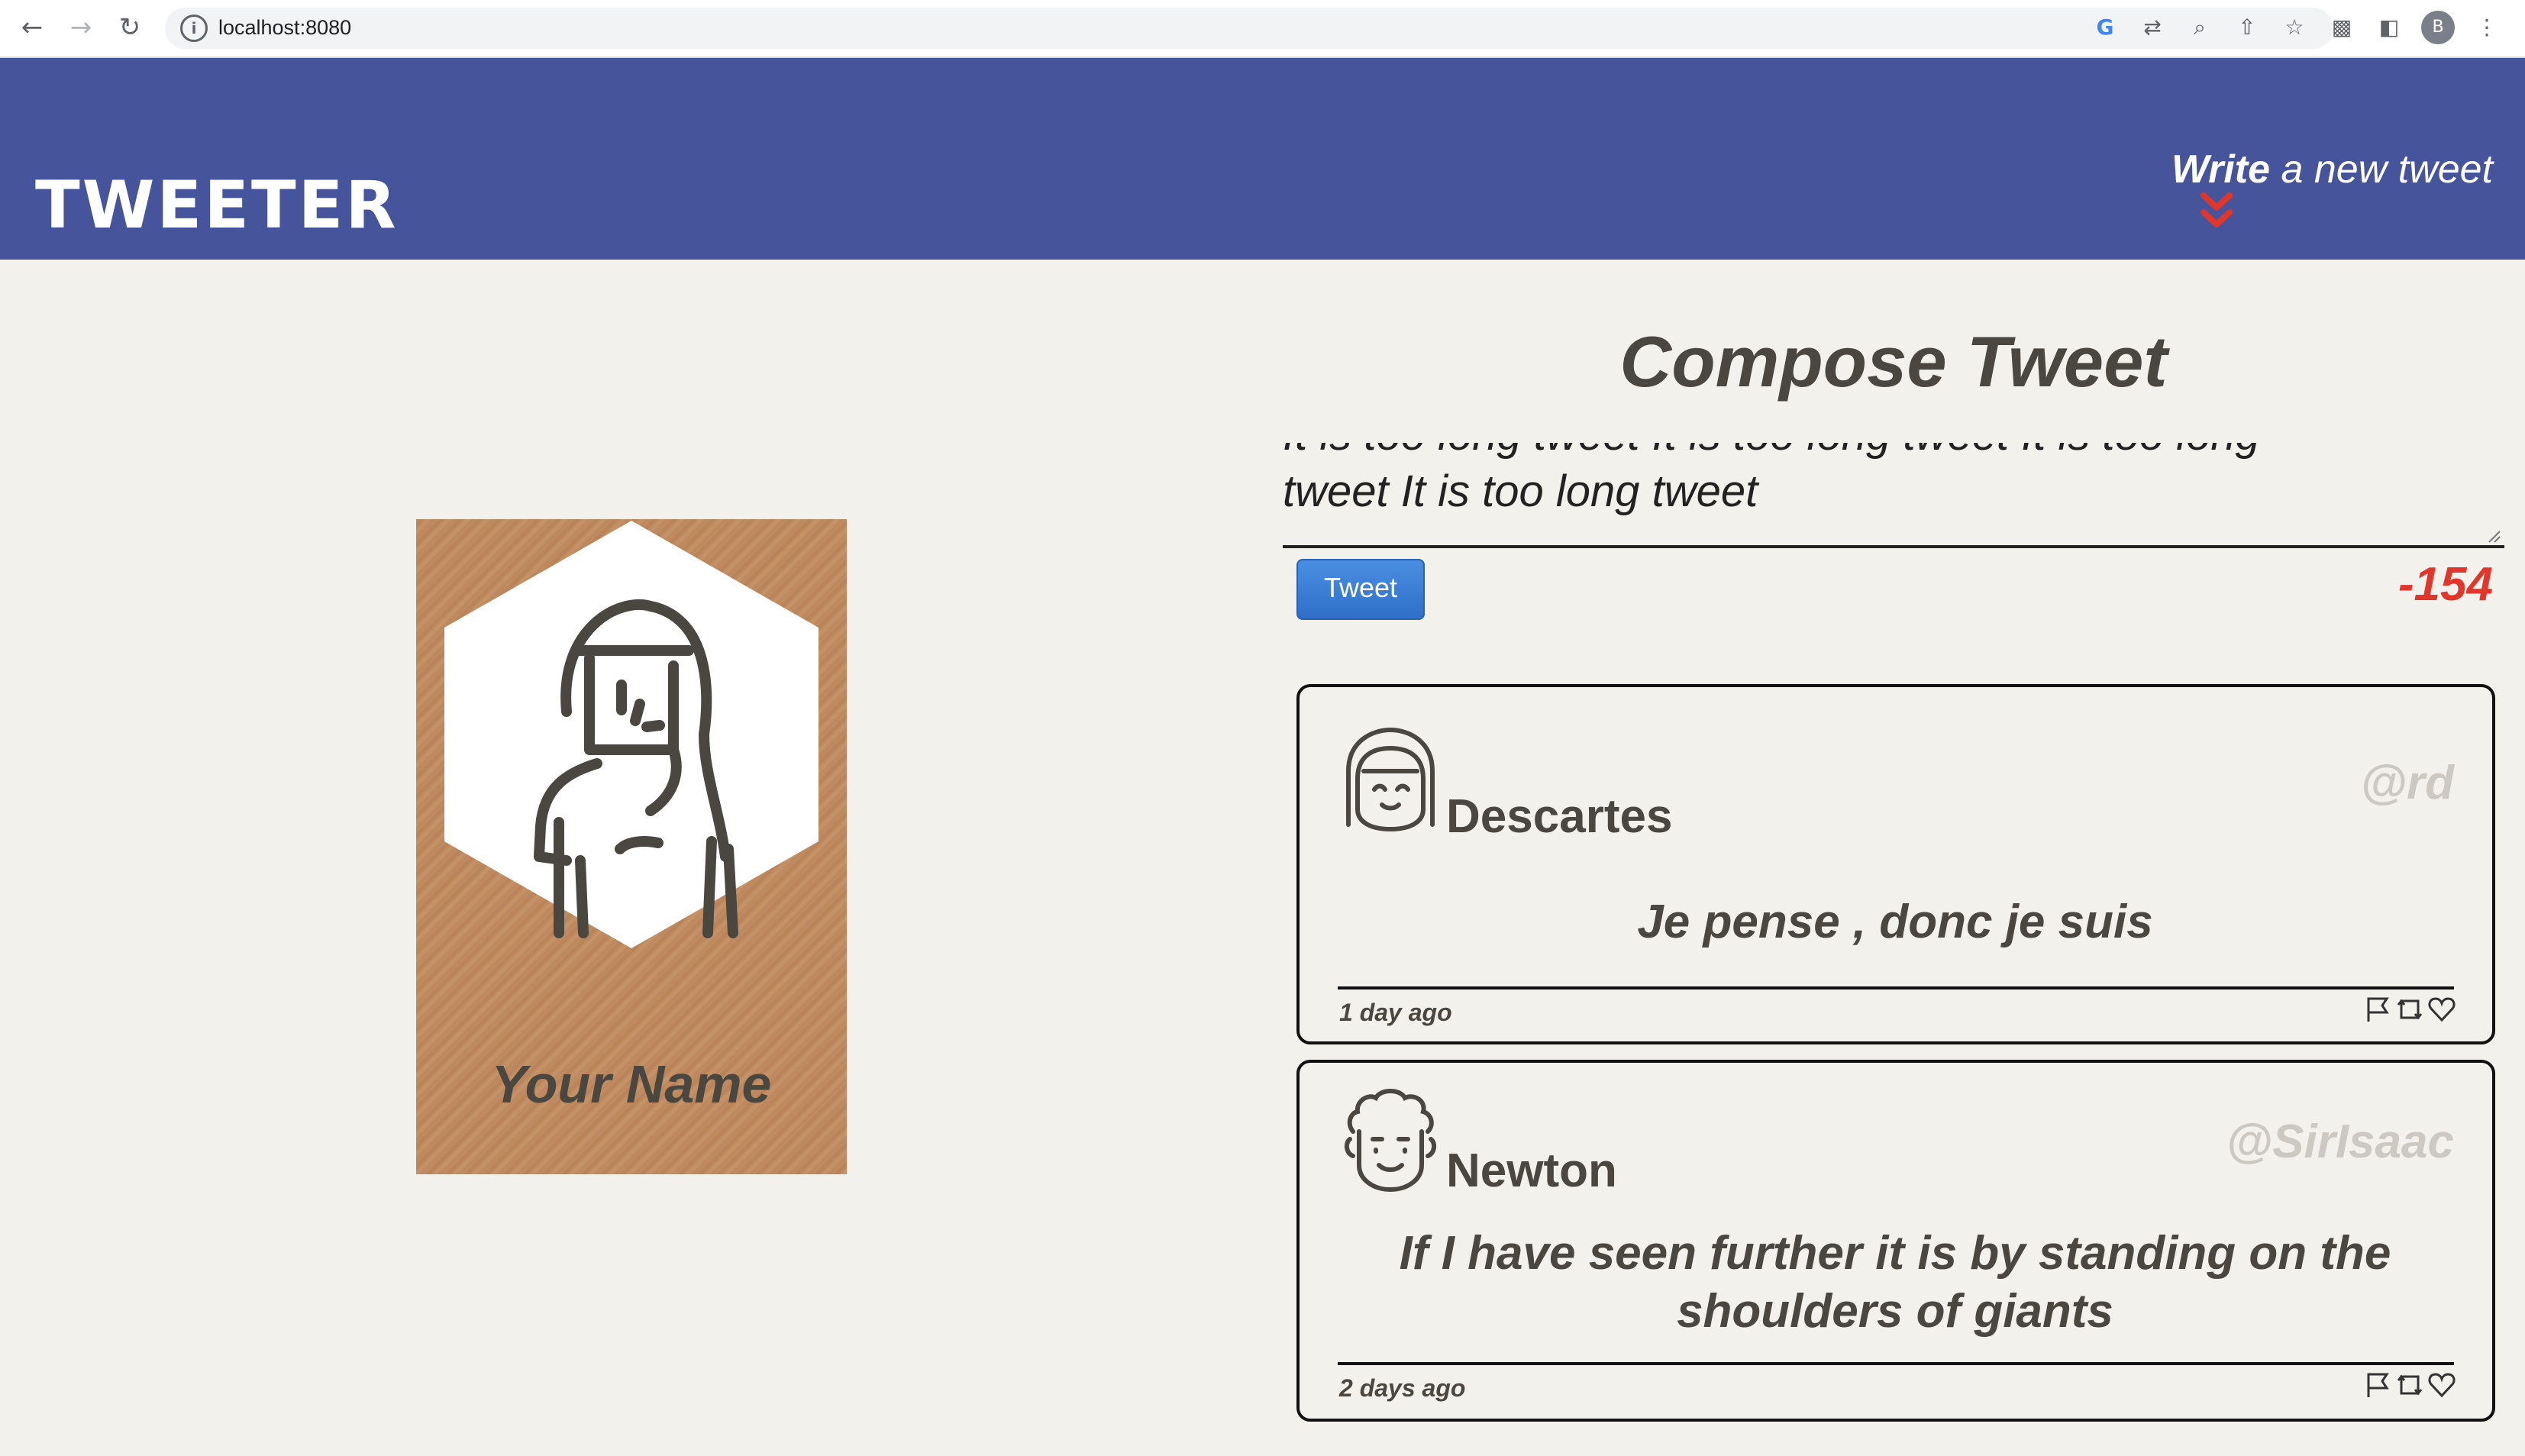  I want to click on write-new-tweet-link: Write a new tweet, so click(2332, 170).